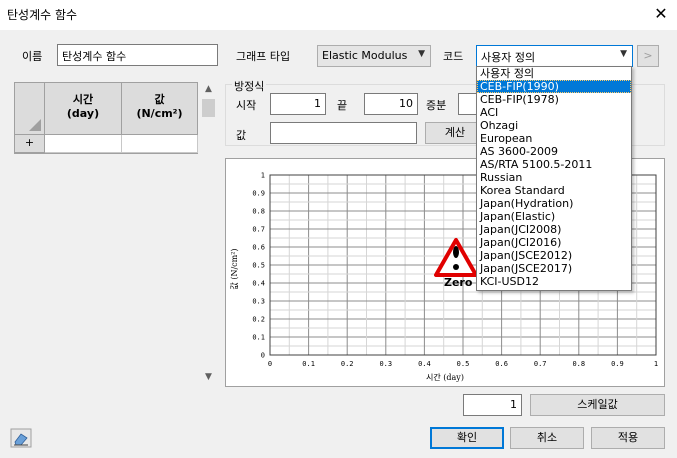 The image size is (677, 458). I want to click on warning-label: Zero, so click(458, 282).